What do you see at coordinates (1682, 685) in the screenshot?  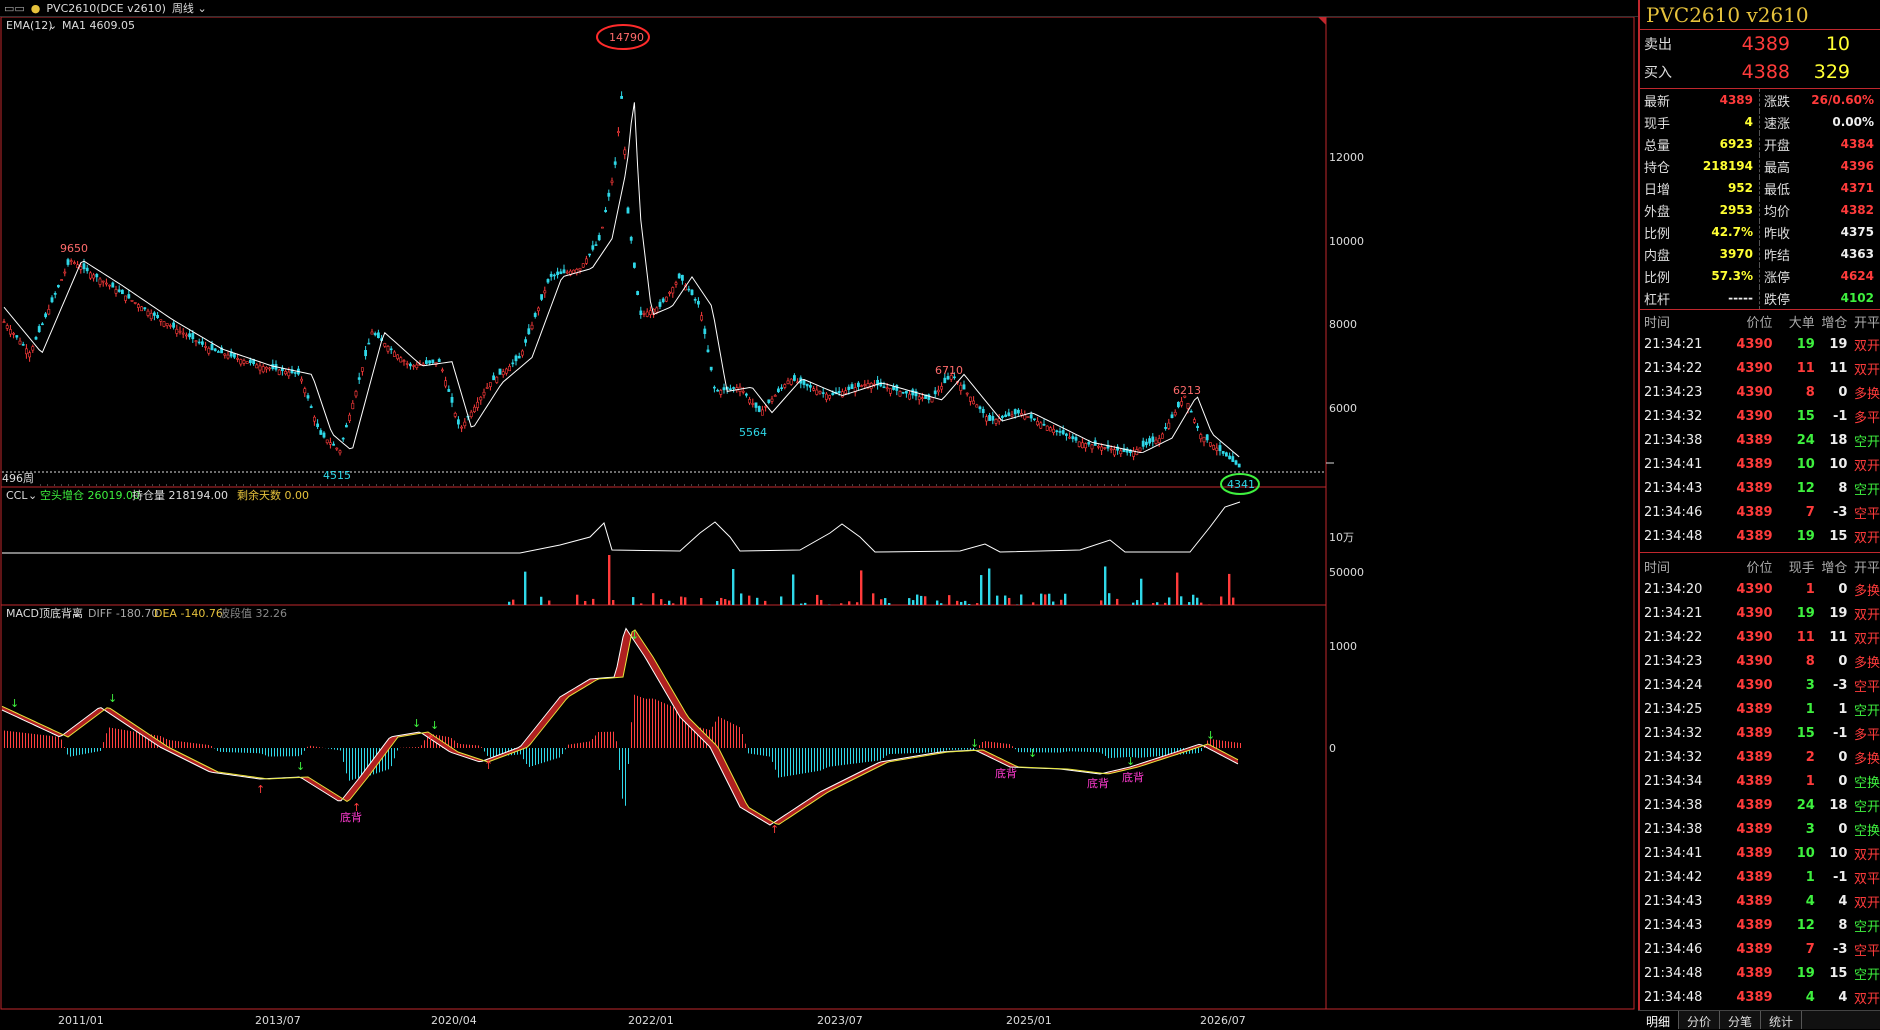 I see `tick-time: 21:34:24` at bounding box center [1682, 685].